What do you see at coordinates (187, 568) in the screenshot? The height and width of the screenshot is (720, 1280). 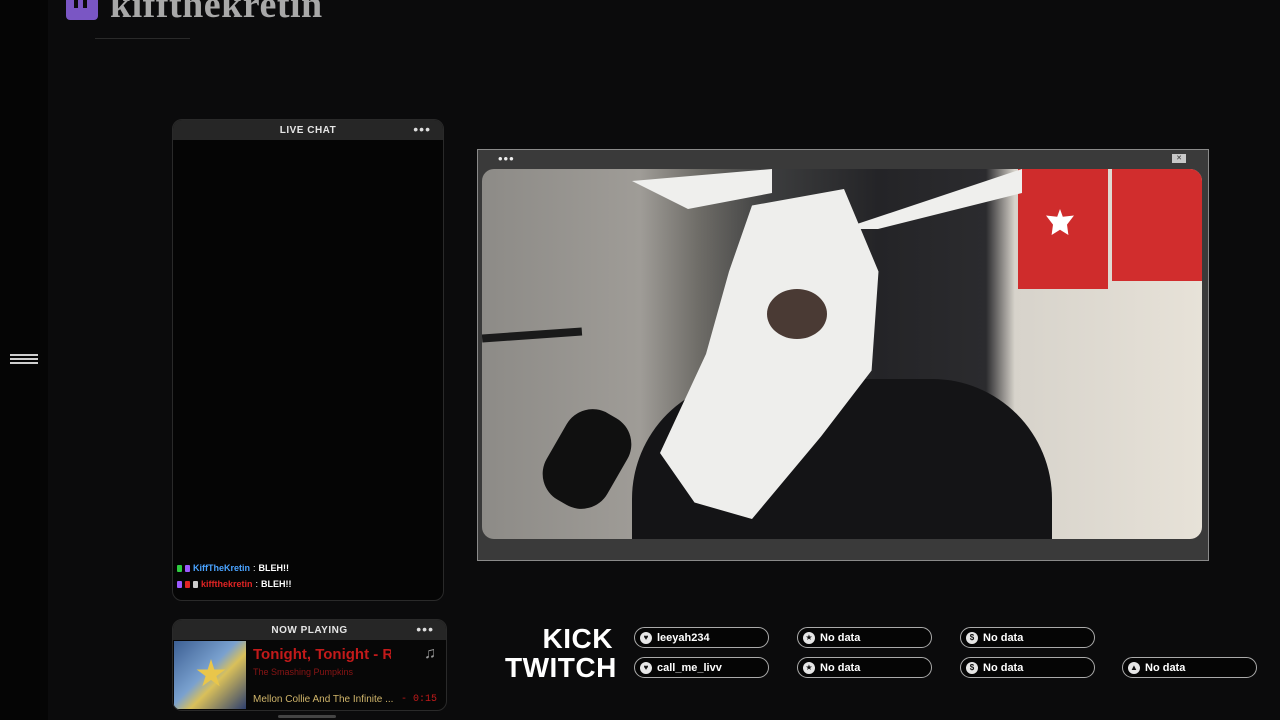 I see `sub-badge-icon` at bounding box center [187, 568].